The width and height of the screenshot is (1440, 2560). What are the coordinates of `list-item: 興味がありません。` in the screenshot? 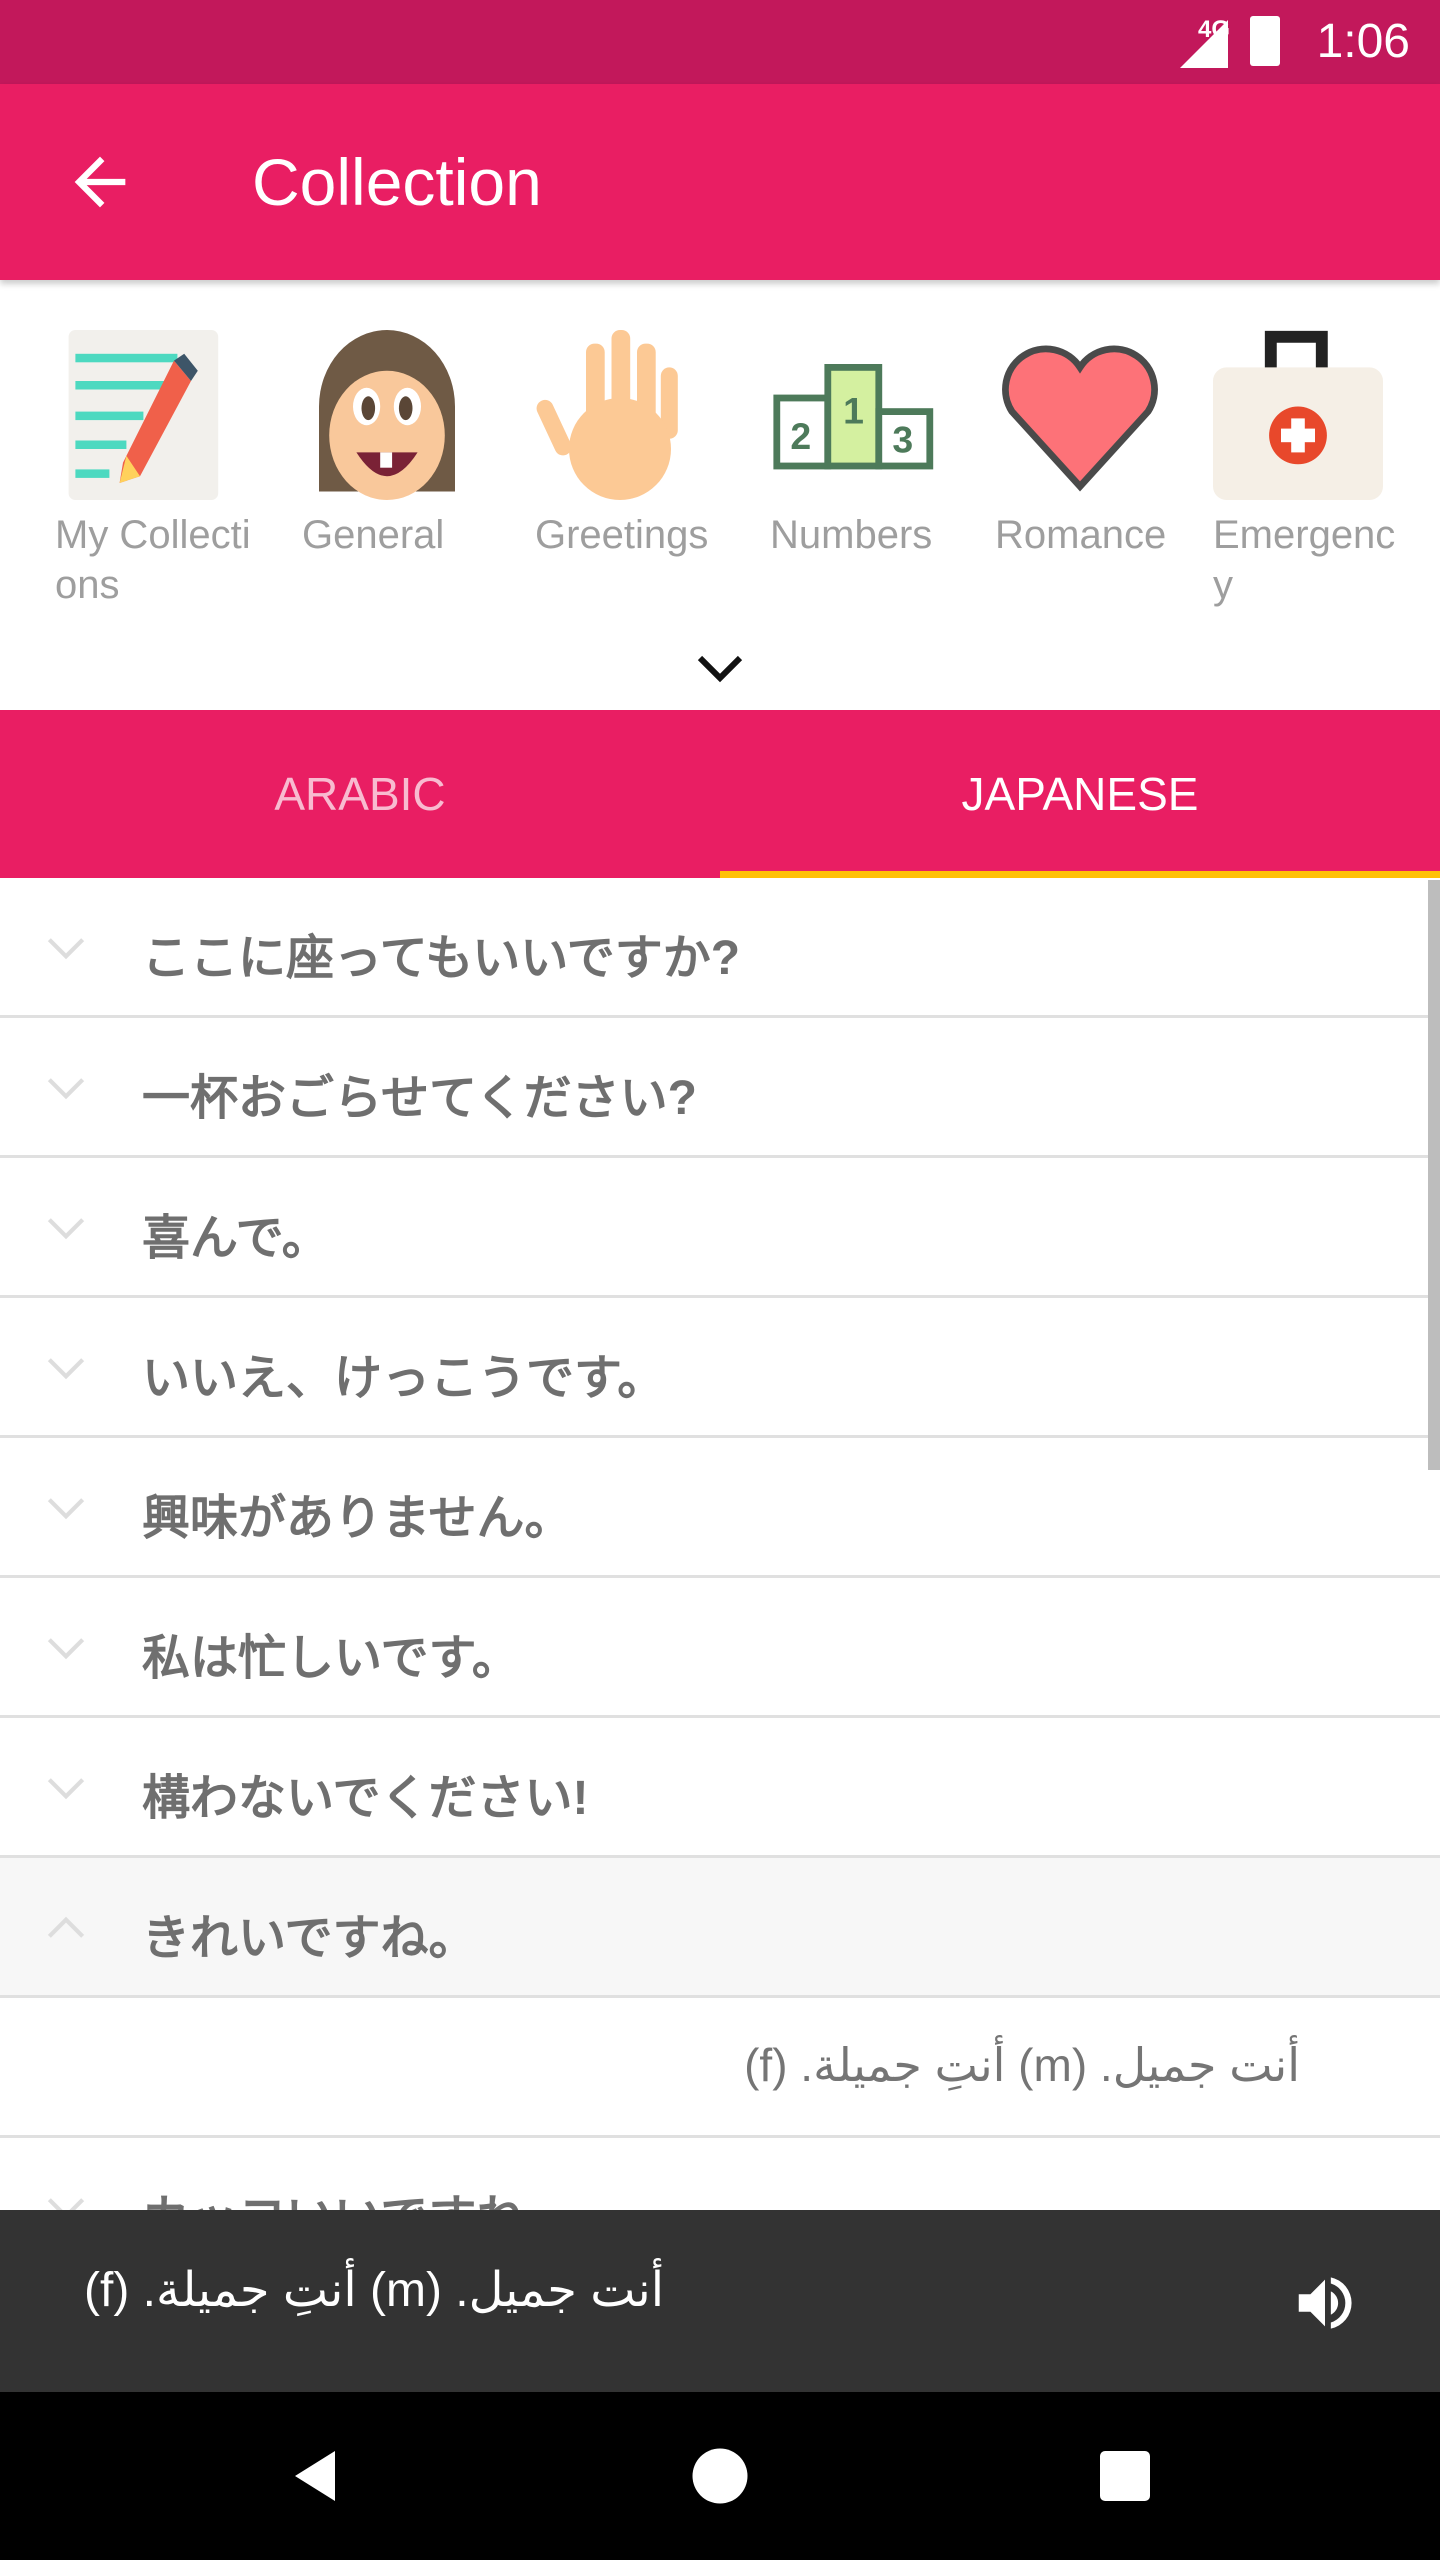 It's located at (720, 1508).